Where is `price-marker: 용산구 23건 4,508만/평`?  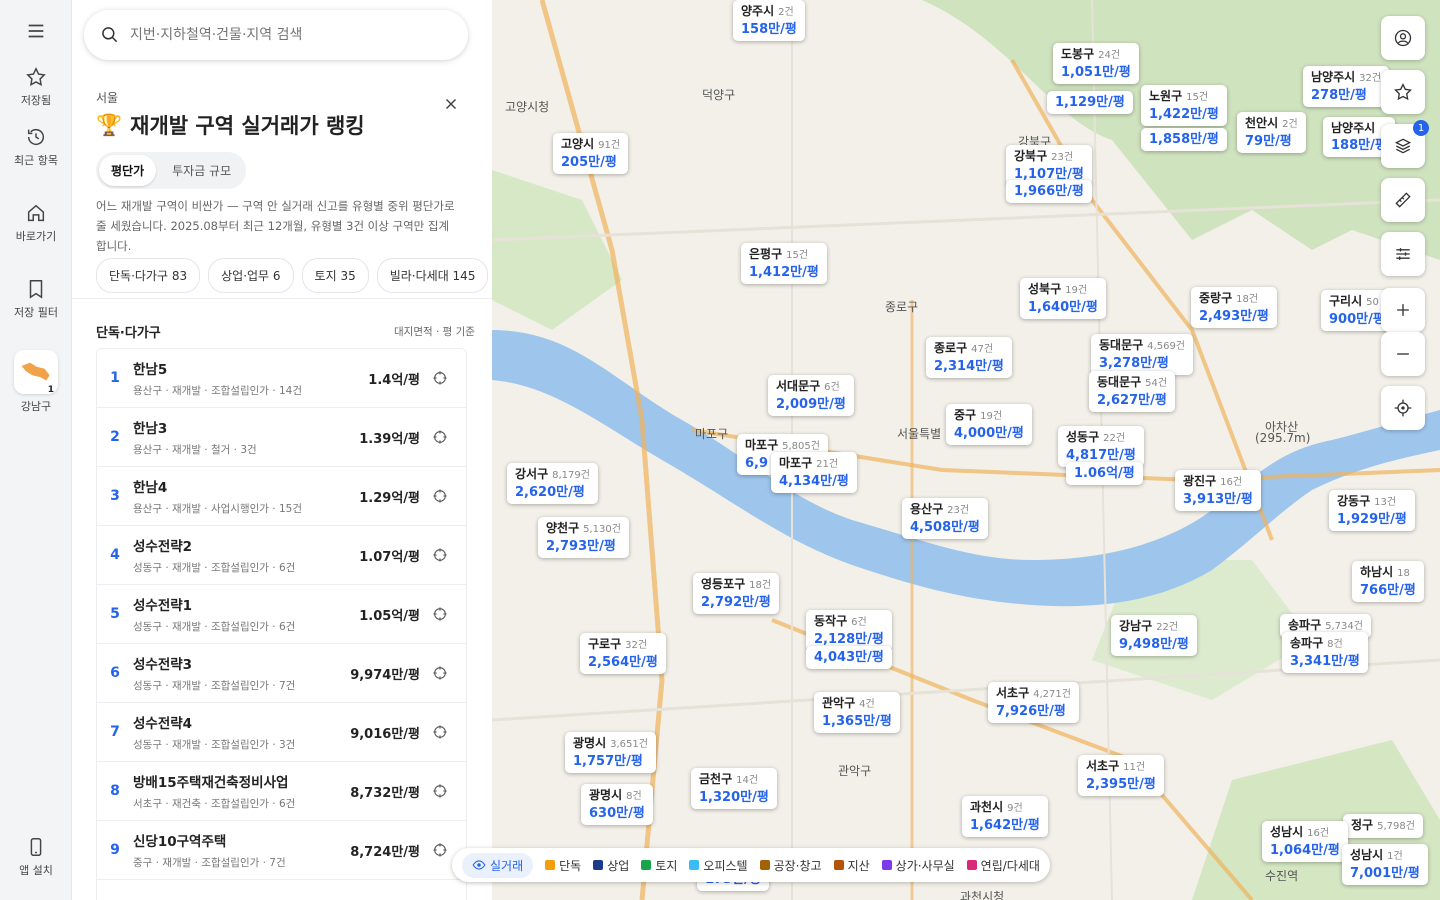 price-marker: 용산구 23건 4,508만/평 is located at coordinates (945, 518).